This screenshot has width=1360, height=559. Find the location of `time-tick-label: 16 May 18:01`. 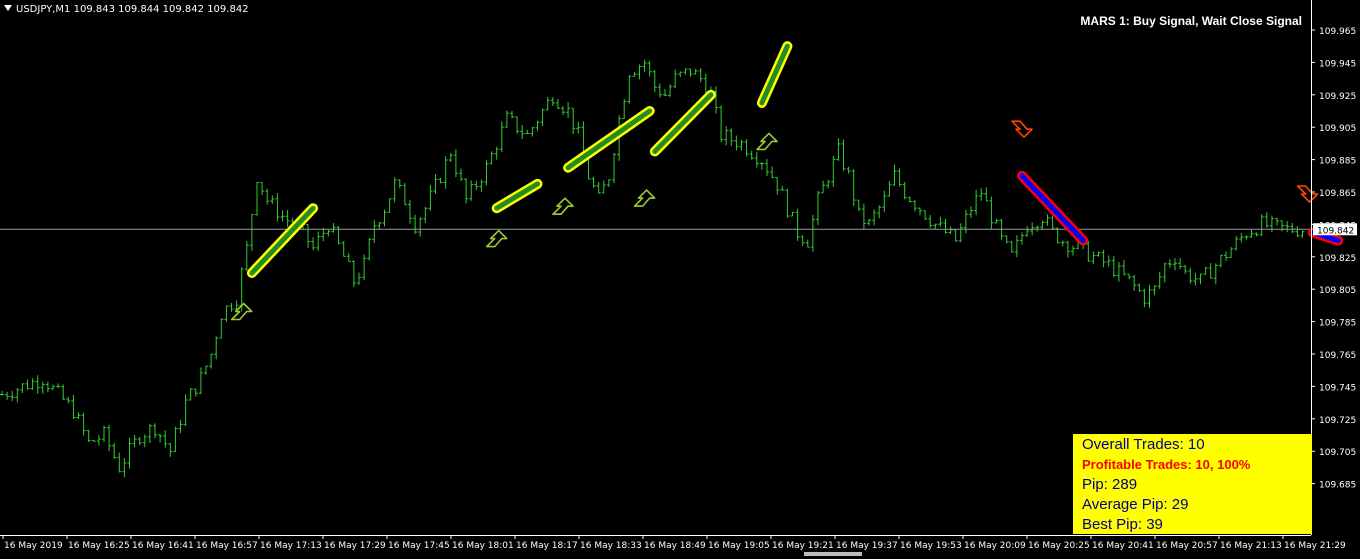

time-tick-label: 16 May 18:01 is located at coordinates (483, 546).